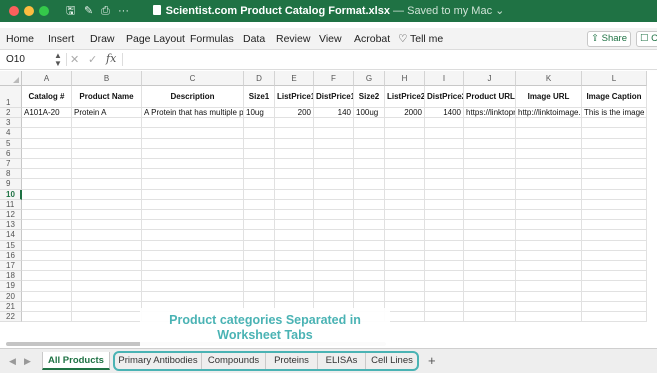  Describe the element at coordinates (11, 276) in the screenshot. I see `row-header-18: 18` at that location.